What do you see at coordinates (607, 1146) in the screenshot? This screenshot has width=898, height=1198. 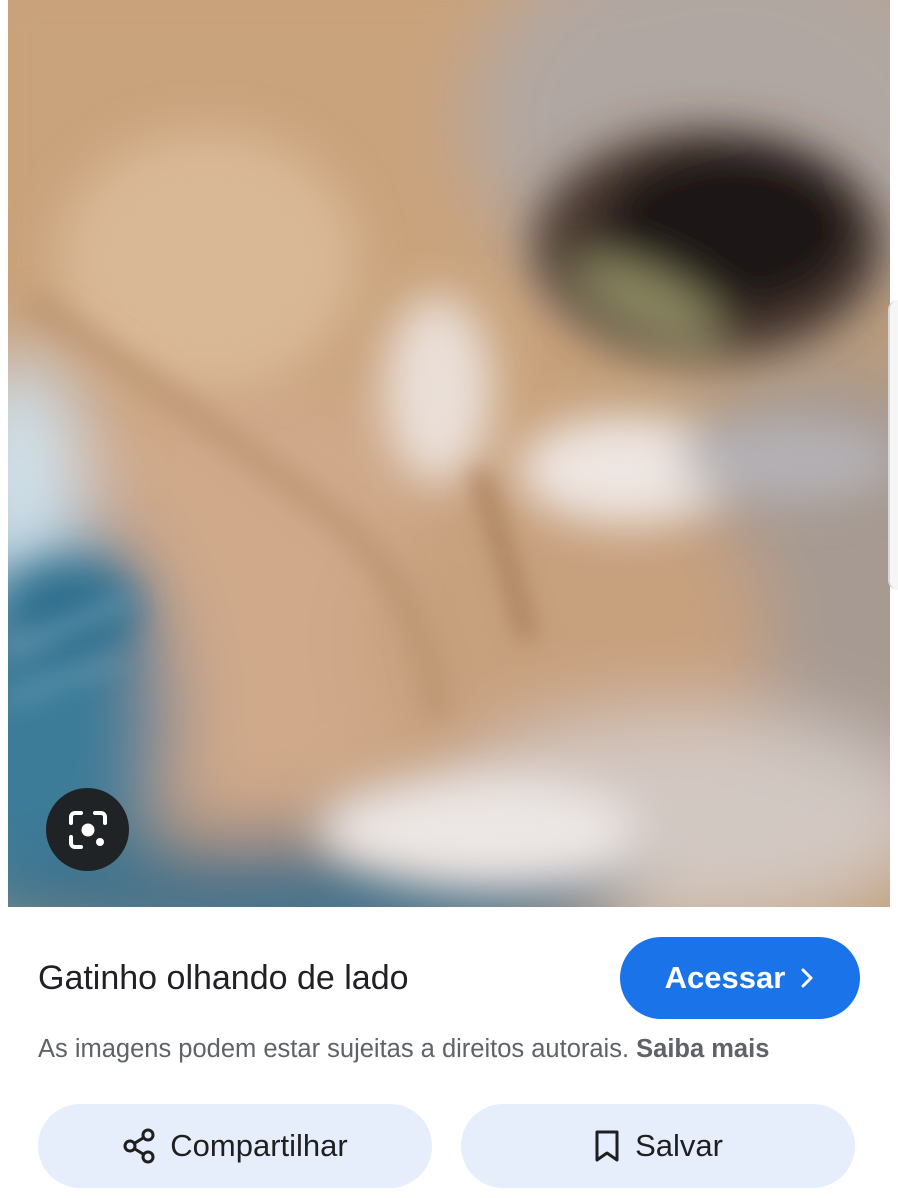 I see `bookmark-icon` at bounding box center [607, 1146].